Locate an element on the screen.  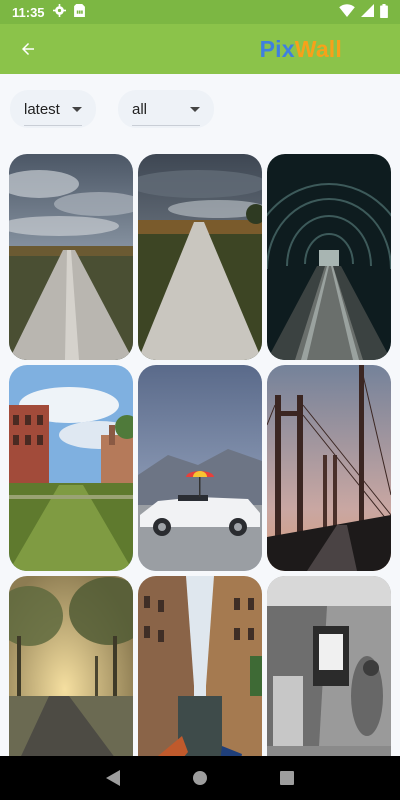
street-buildings-wallpaper is located at coordinates (71, 468).